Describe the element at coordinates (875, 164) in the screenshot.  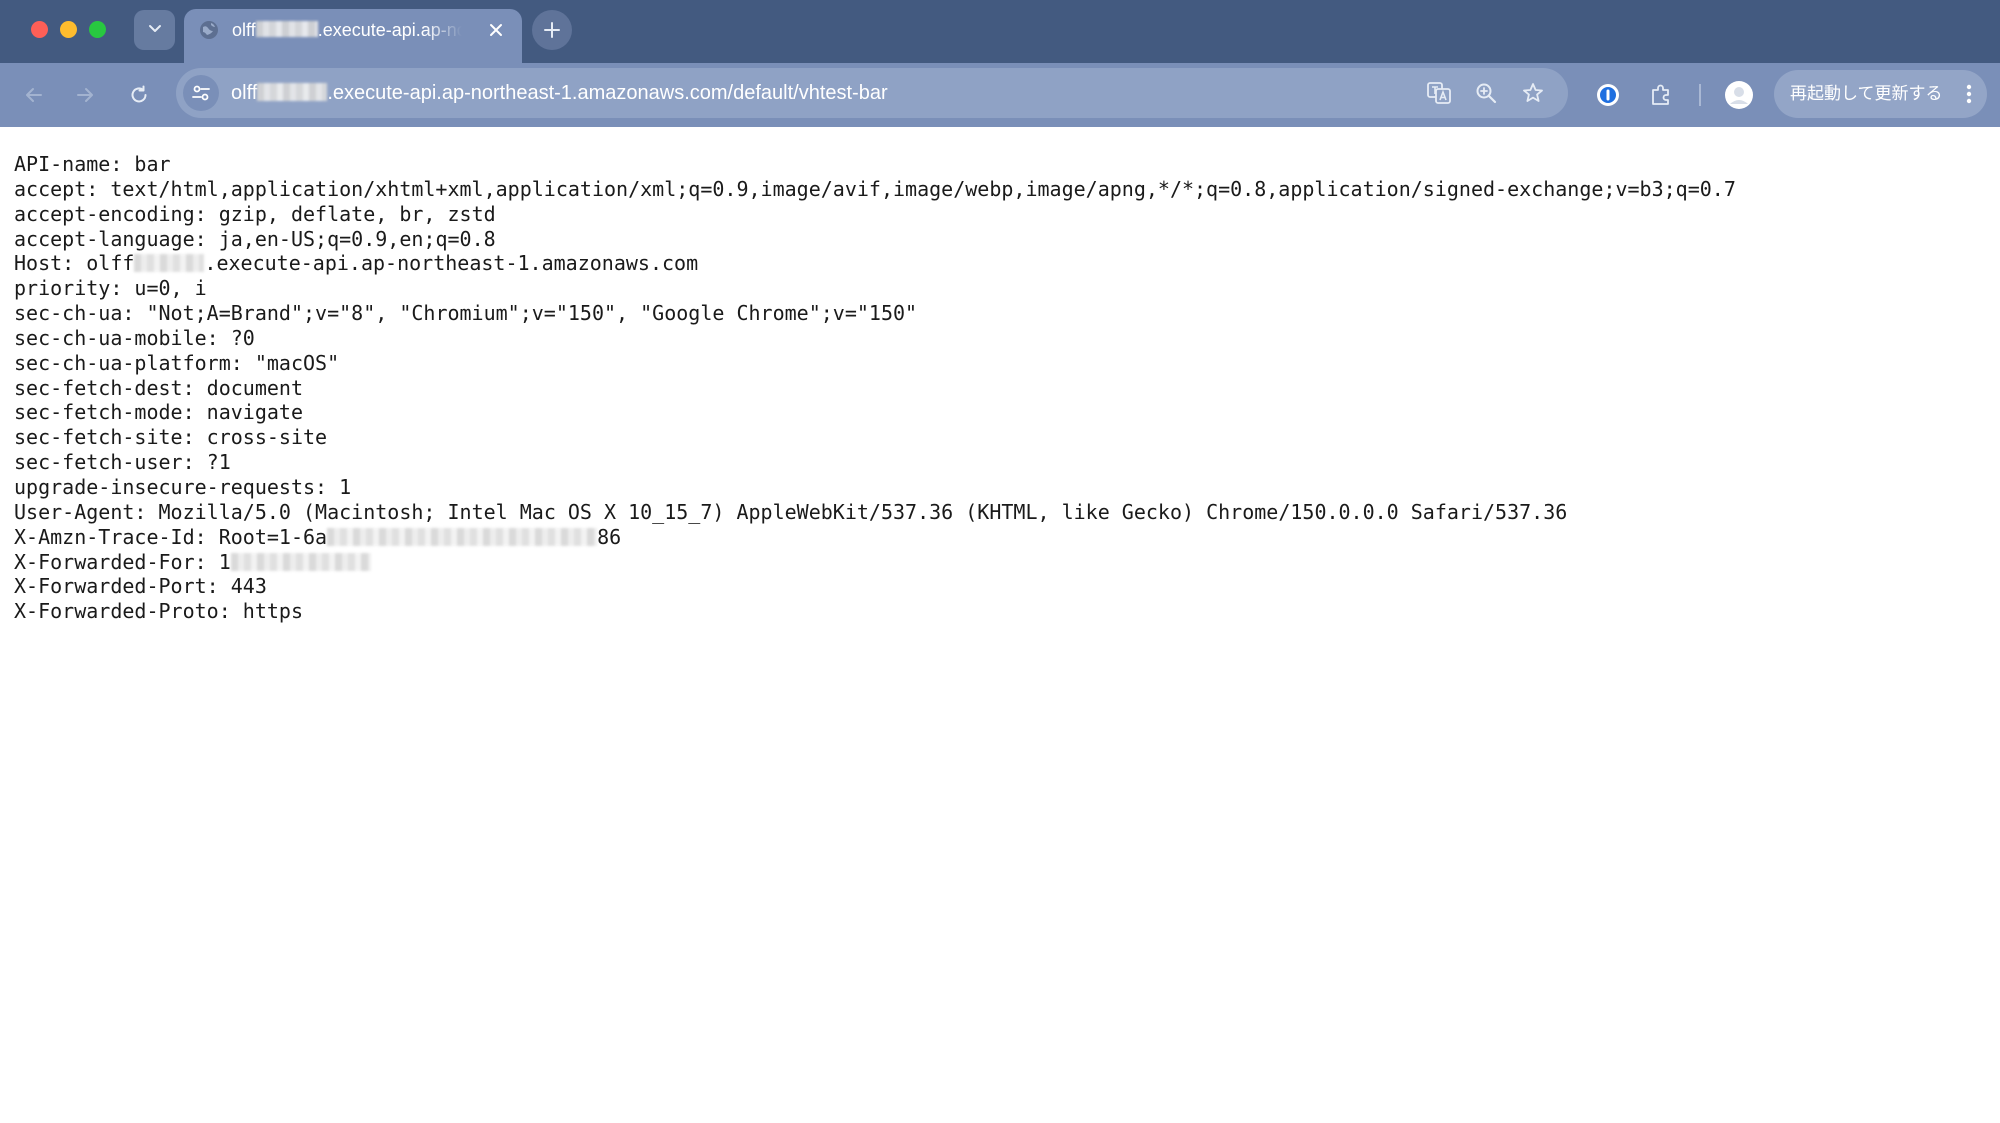
I see `header-line: API-name: bar` at that location.